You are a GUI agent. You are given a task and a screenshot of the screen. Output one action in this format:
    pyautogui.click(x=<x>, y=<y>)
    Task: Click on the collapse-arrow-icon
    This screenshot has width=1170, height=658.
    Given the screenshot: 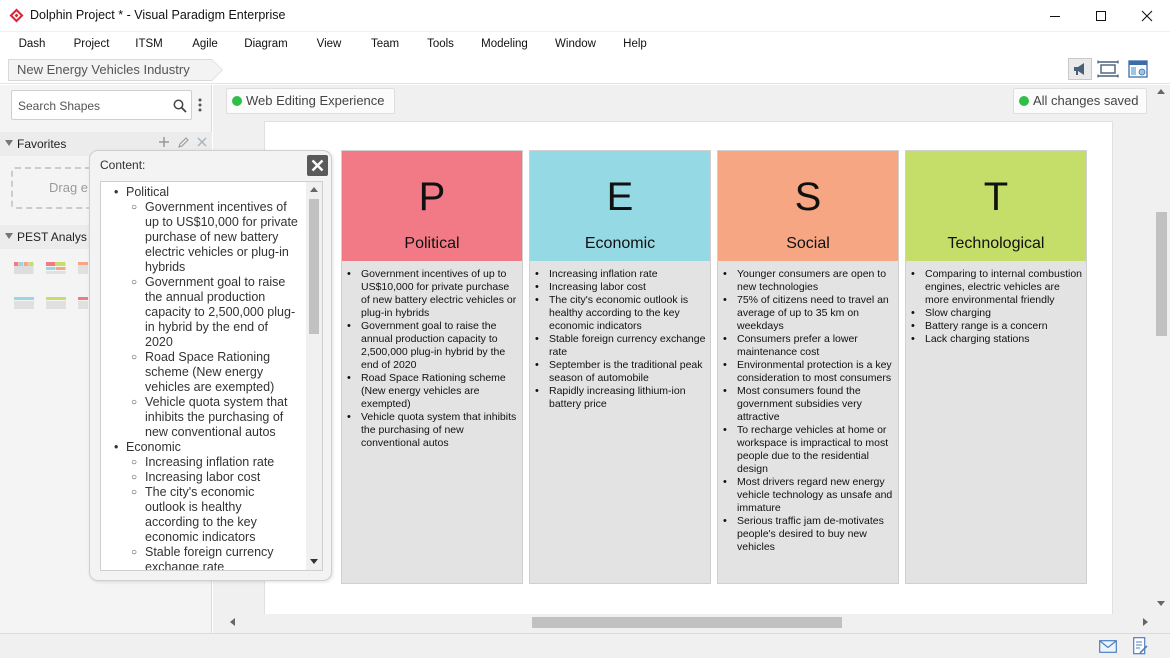 What is the action you would take?
    pyautogui.click(x=9, y=236)
    